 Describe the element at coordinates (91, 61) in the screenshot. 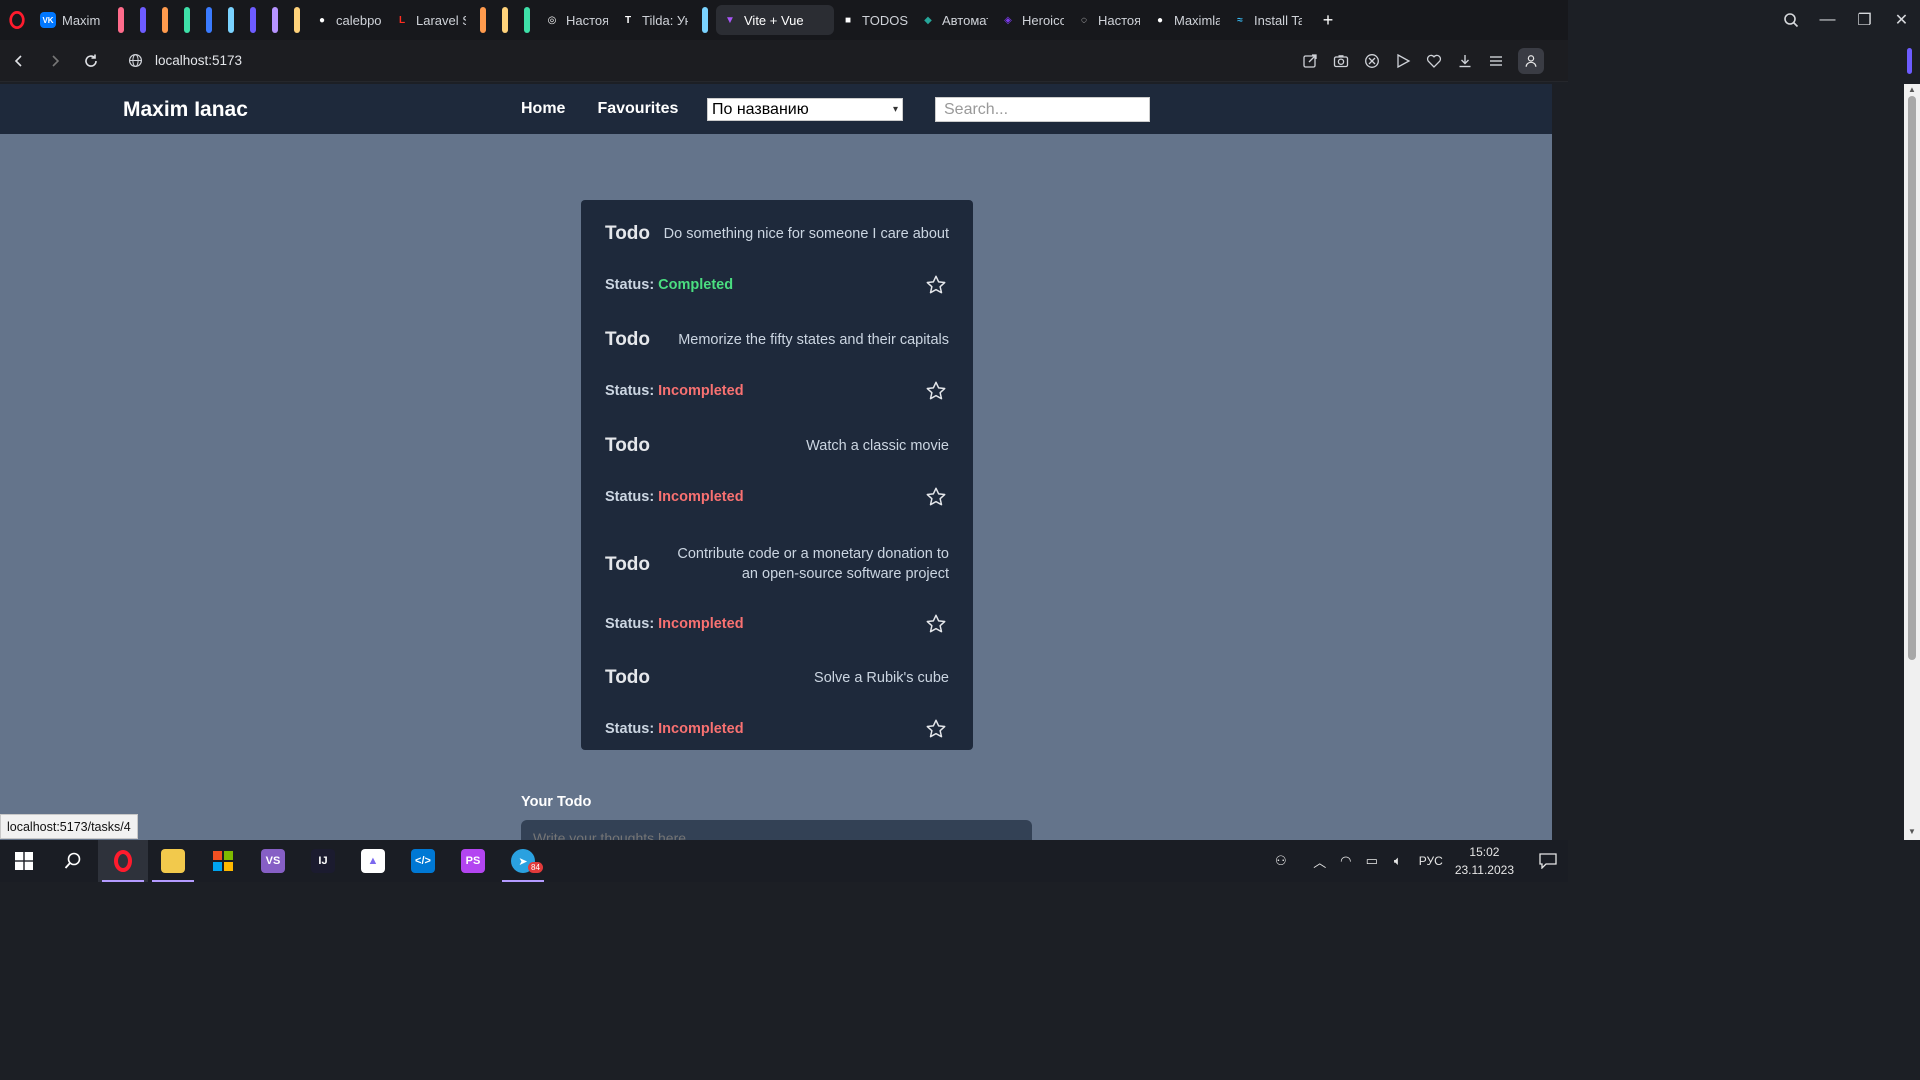

I see `reload-button` at that location.